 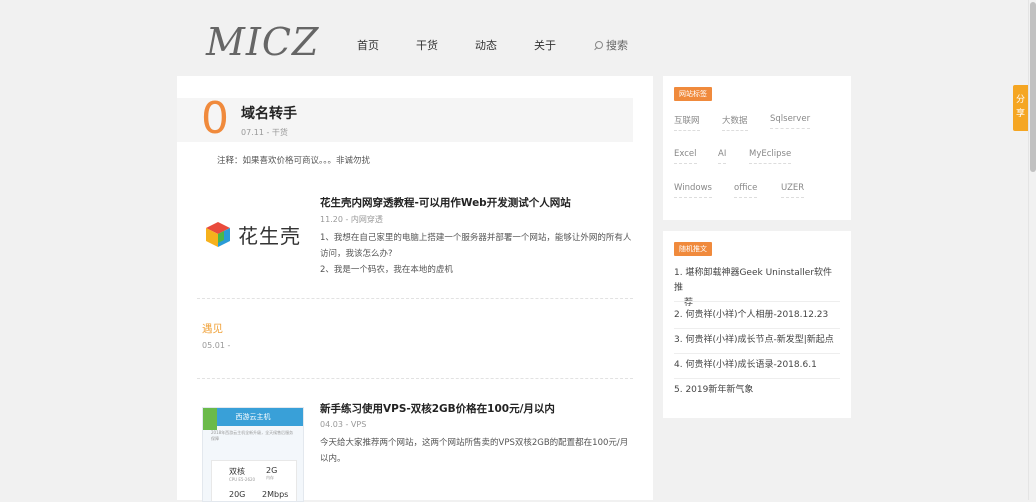 What do you see at coordinates (685, 156) in the screenshot?
I see `tag-link: Excel` at bounding box center [685, 156].